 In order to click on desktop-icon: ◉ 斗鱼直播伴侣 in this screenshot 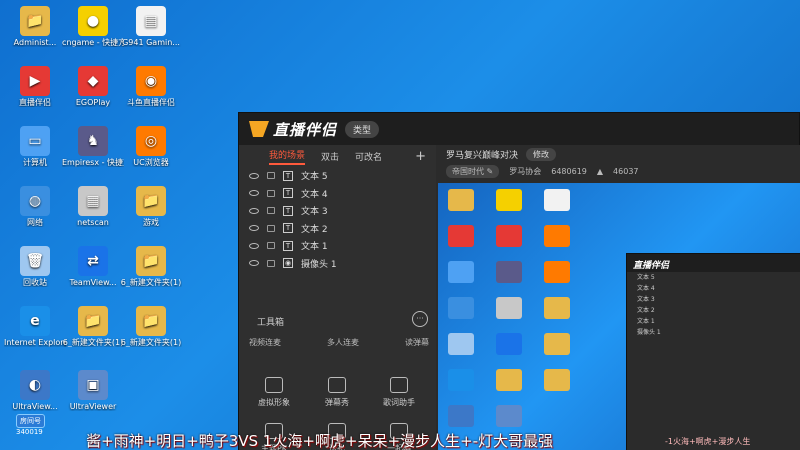, I will do `click(151, 86)`.